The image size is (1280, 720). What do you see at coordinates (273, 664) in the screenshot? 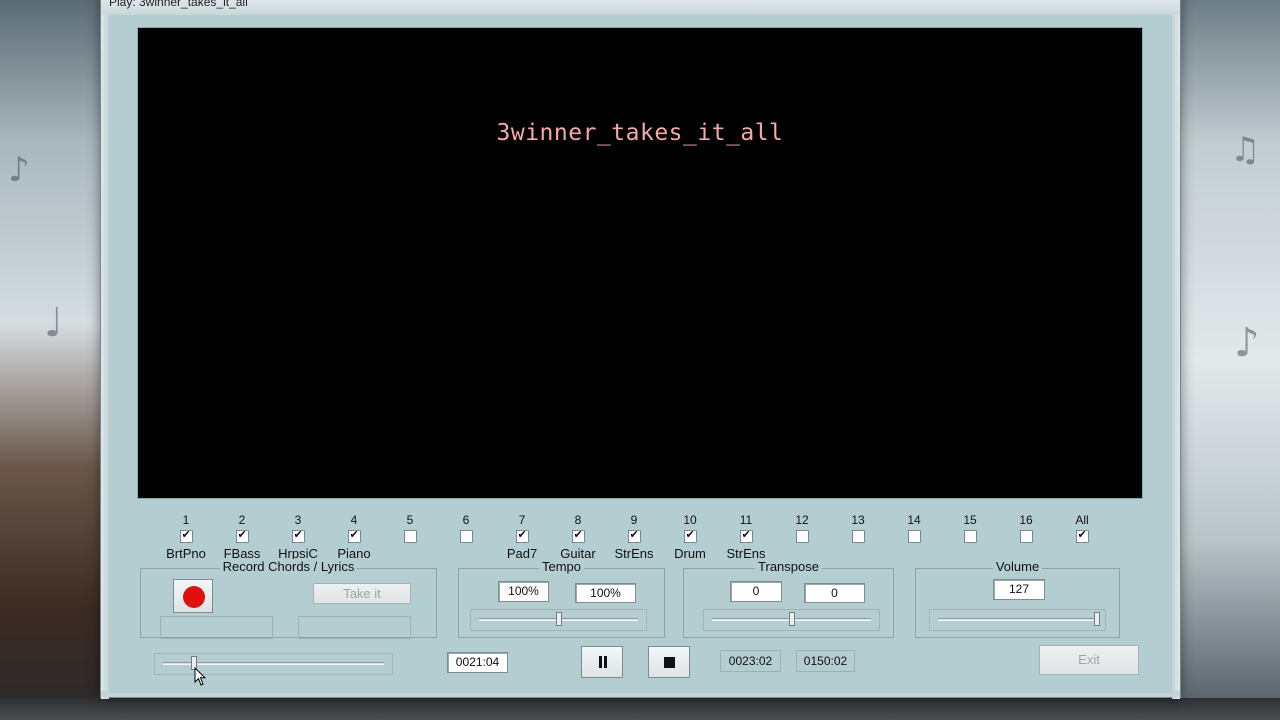
I see `song-position-slider` at bounding box center [273, 664].